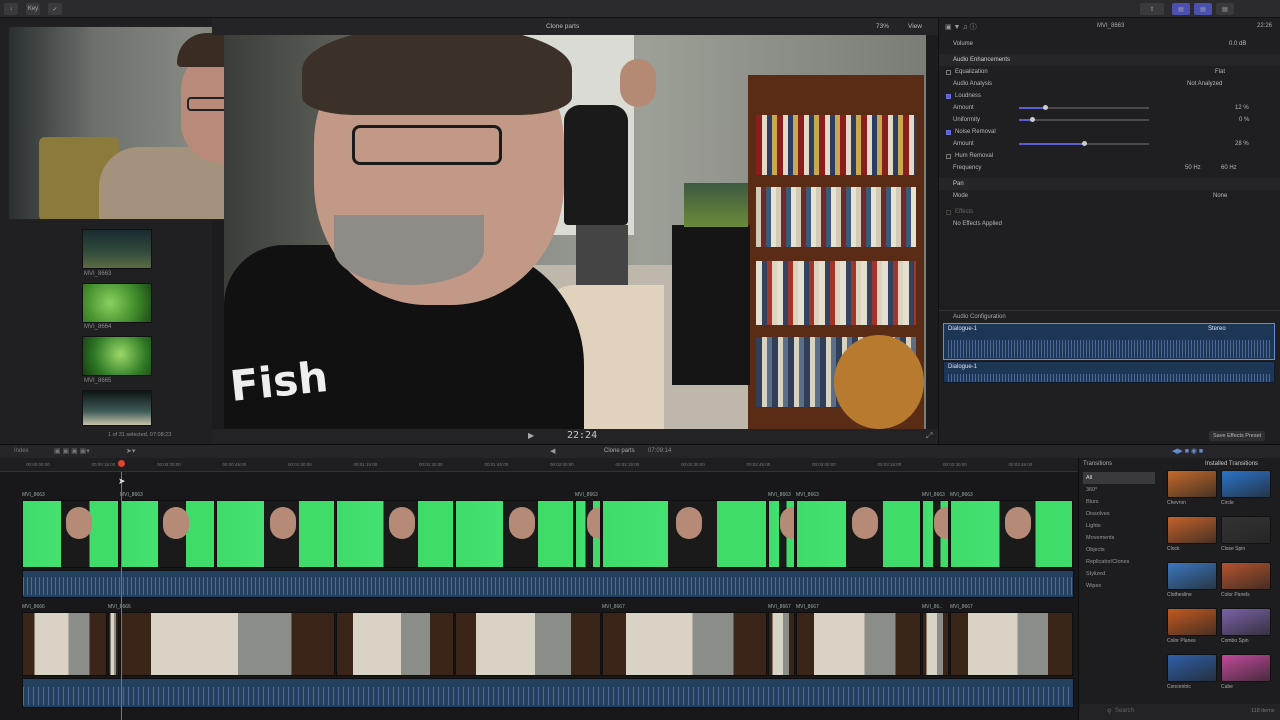  Describe the element at coordinates (1109, 44) in the screenshot. I see `volume-row: Volume 0.0 dB` at that location.